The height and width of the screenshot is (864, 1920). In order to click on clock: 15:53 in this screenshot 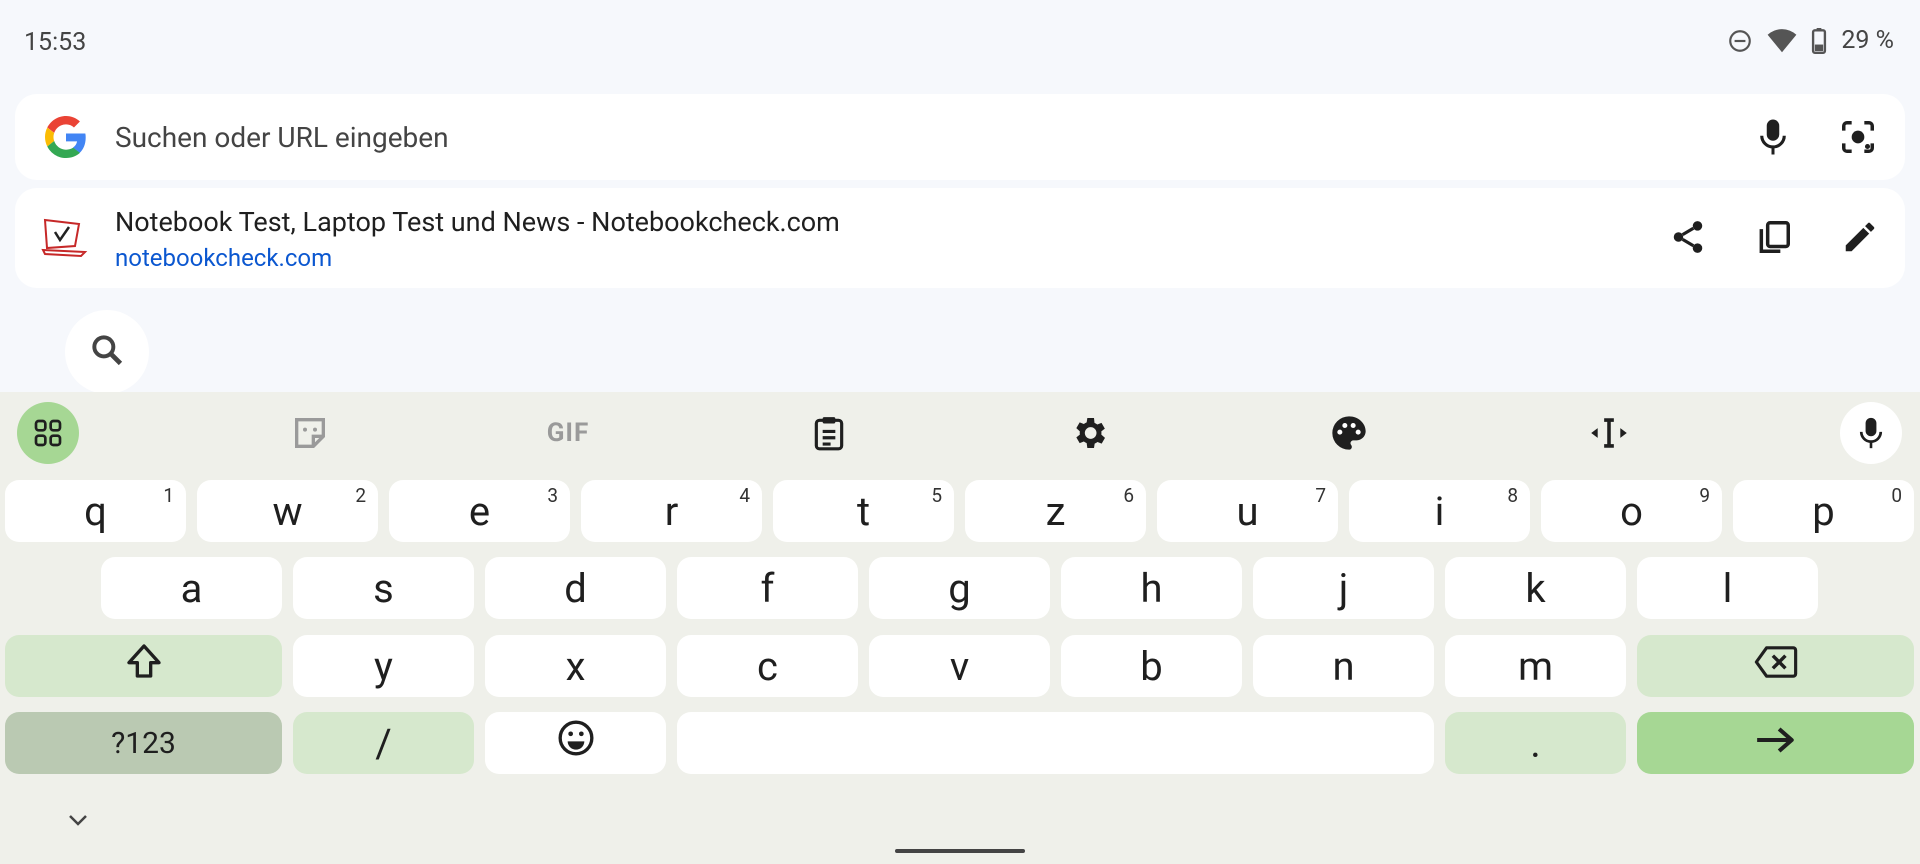, I will do `click(55, 42)`.